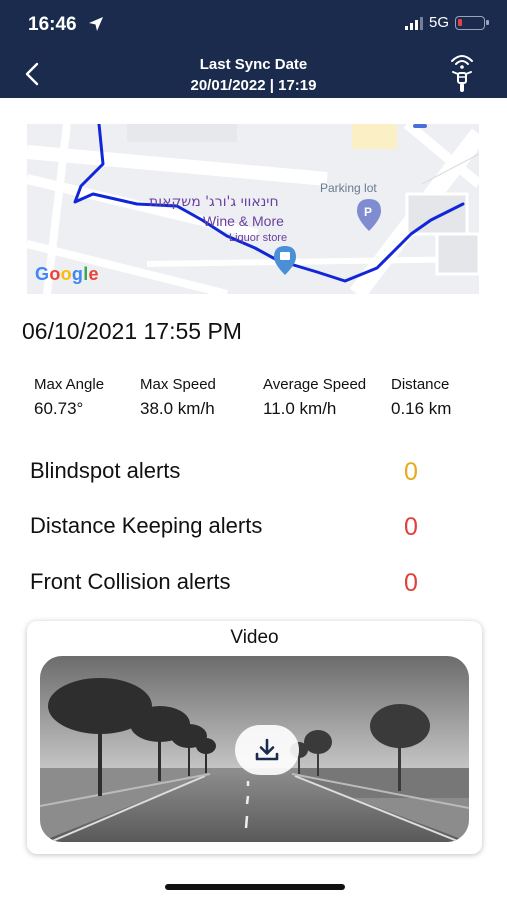  I want to click on stat-distance: Distance 0.16 km, so click(421, 397).